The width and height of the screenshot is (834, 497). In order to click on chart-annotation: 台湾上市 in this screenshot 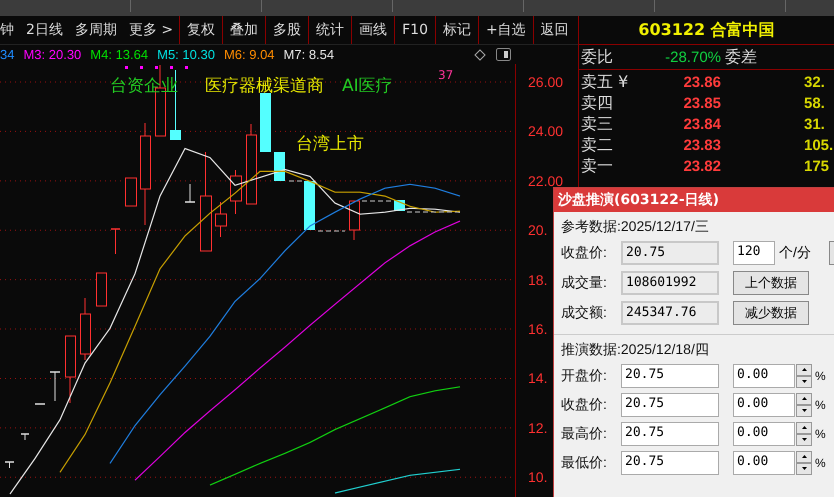, I will do `click(330, 144)`.